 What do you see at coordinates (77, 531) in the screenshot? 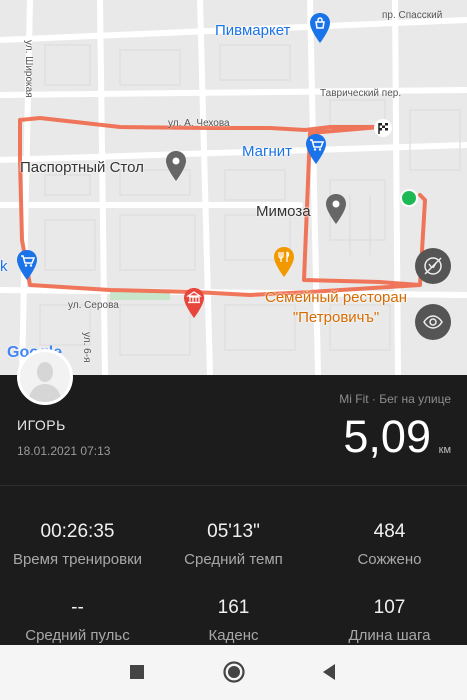
I see `stat-value: 00:26:35` at bounding box center [77, 531].